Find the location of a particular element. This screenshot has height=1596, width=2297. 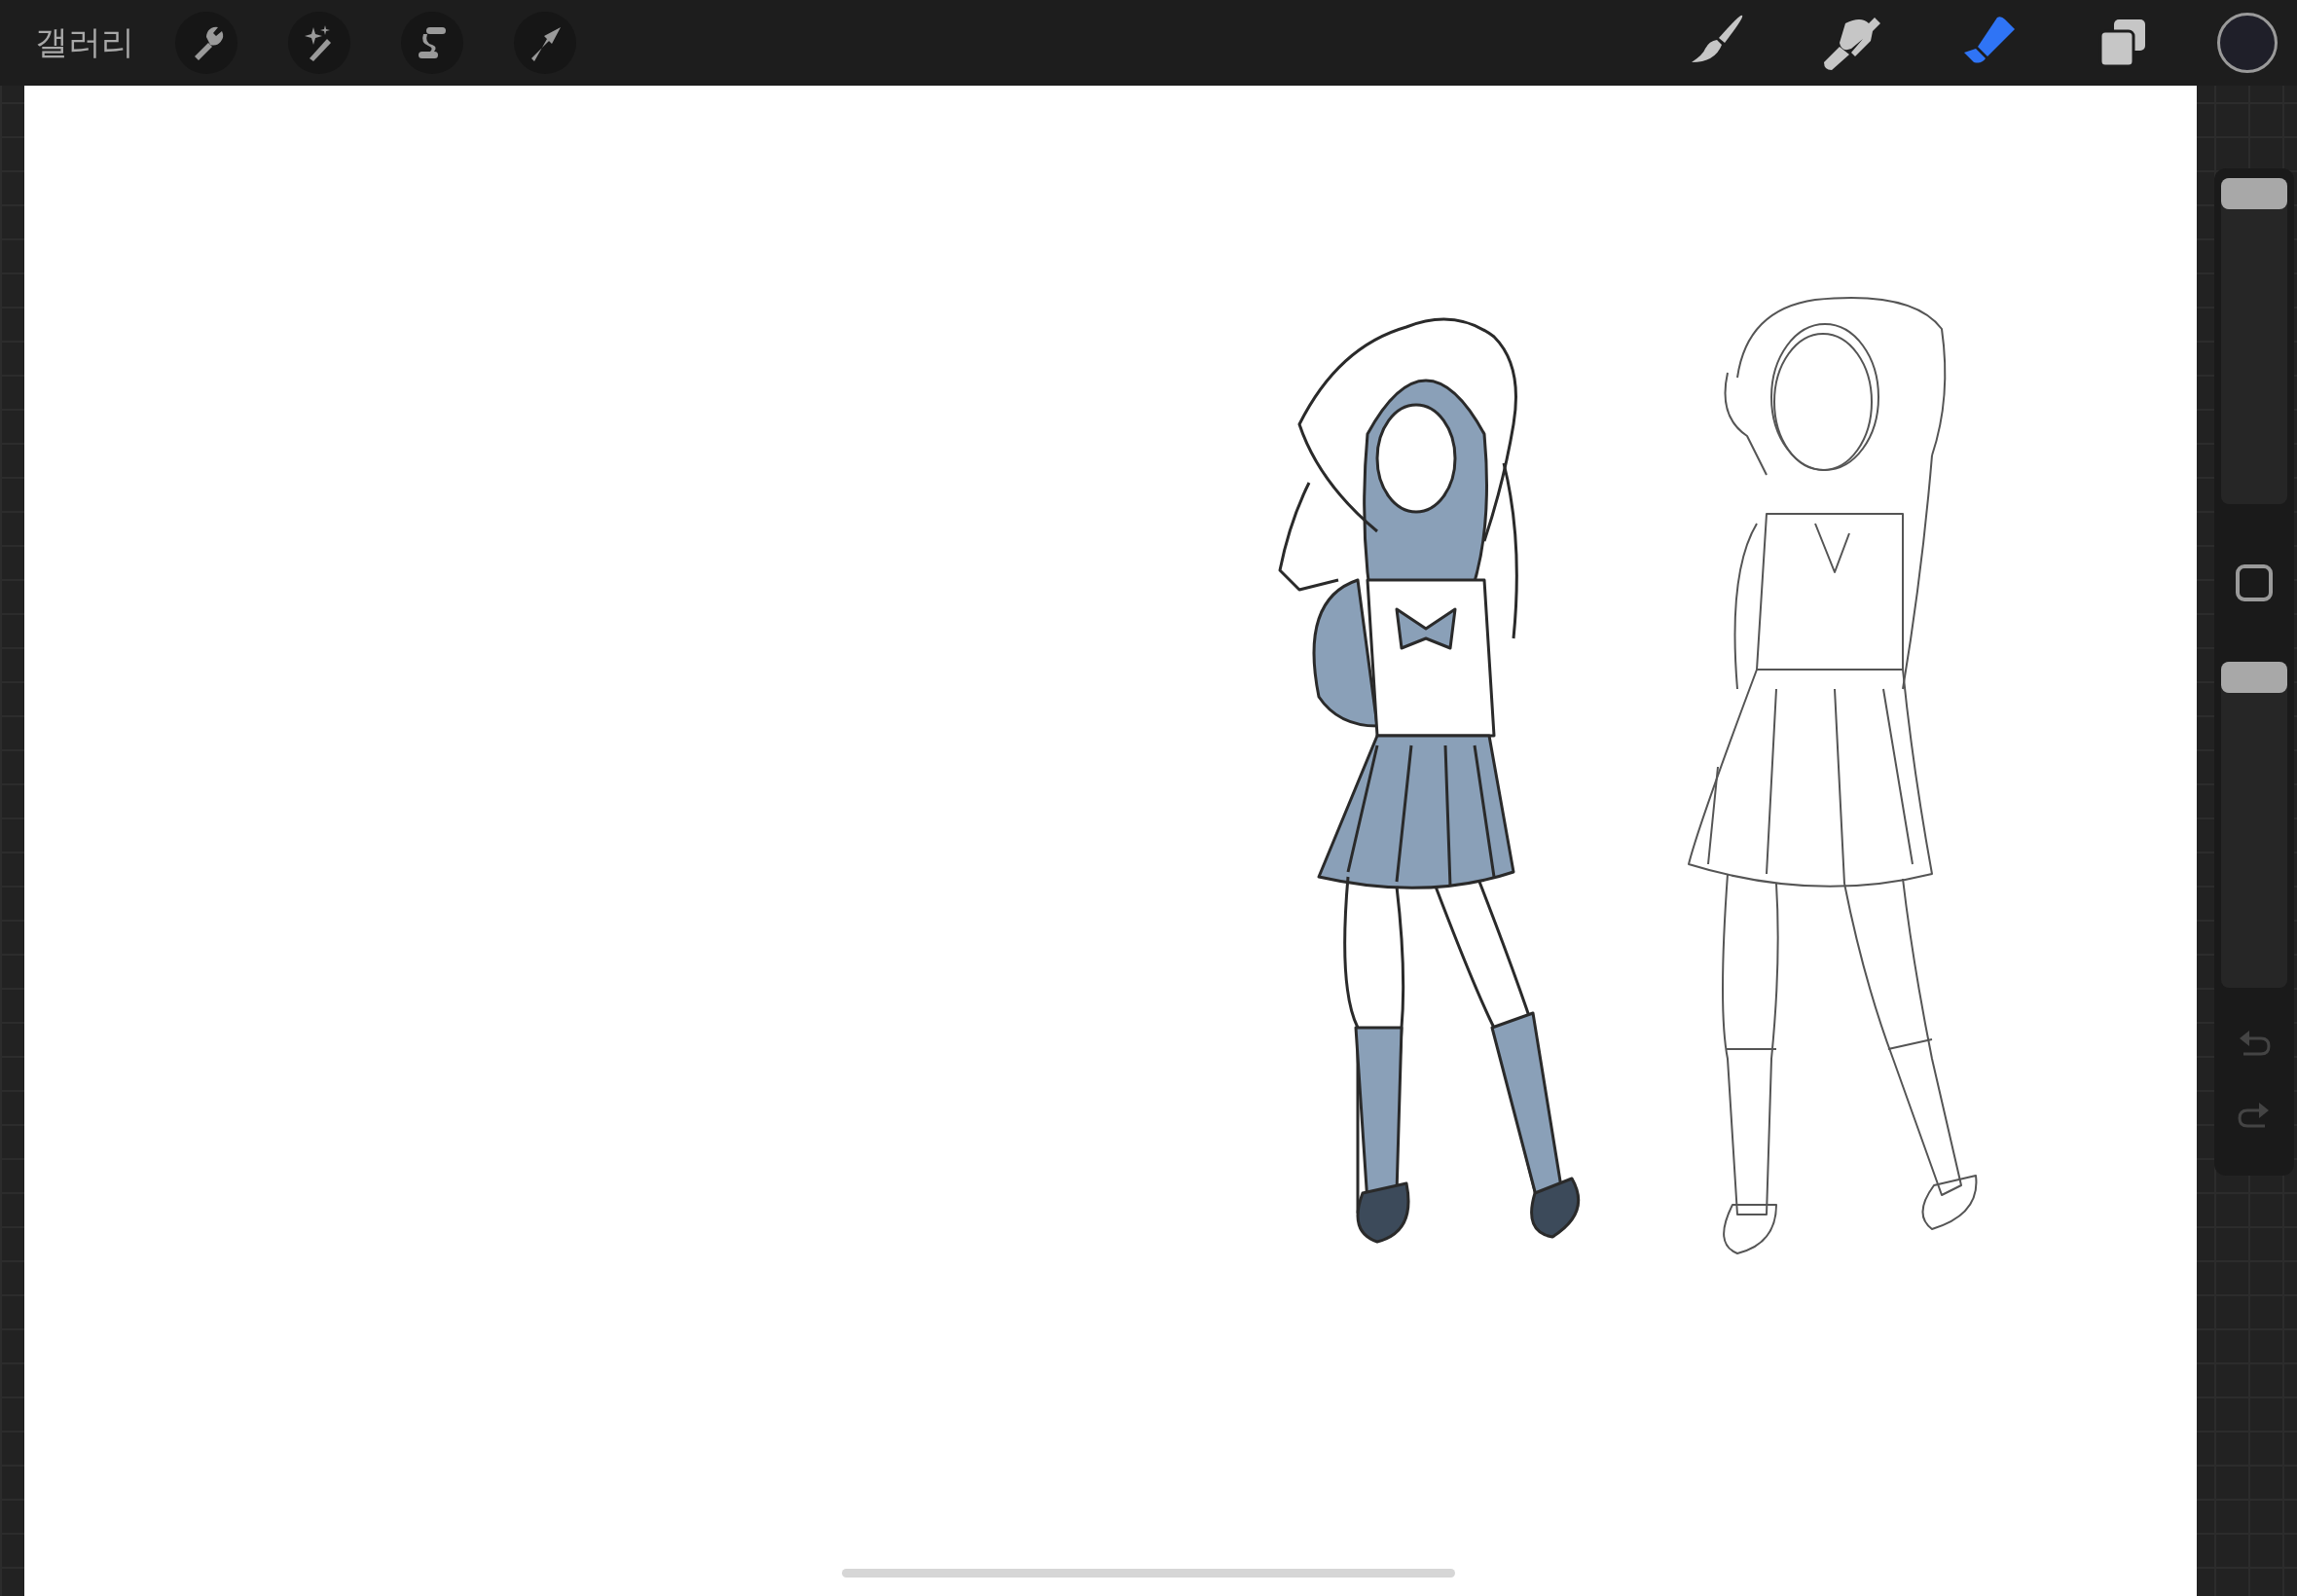

opacity-slider is located at coordinates (2254, 825).